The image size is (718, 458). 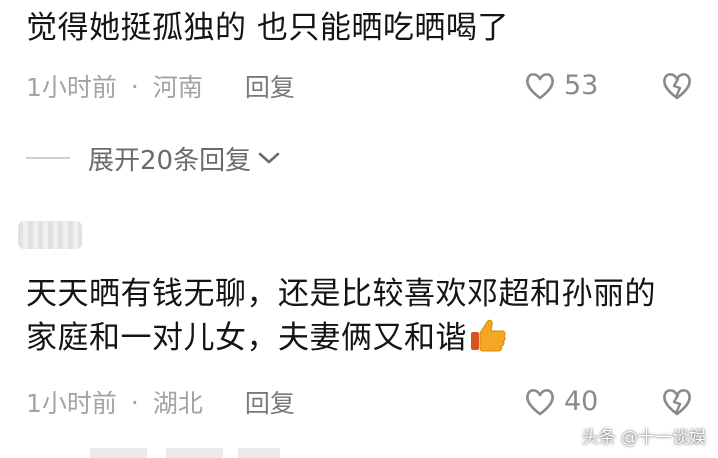 I want to click on comment-text: 觉得她挺孤独的 也只能晒吃晒喝了, so click(x=267, y=28).